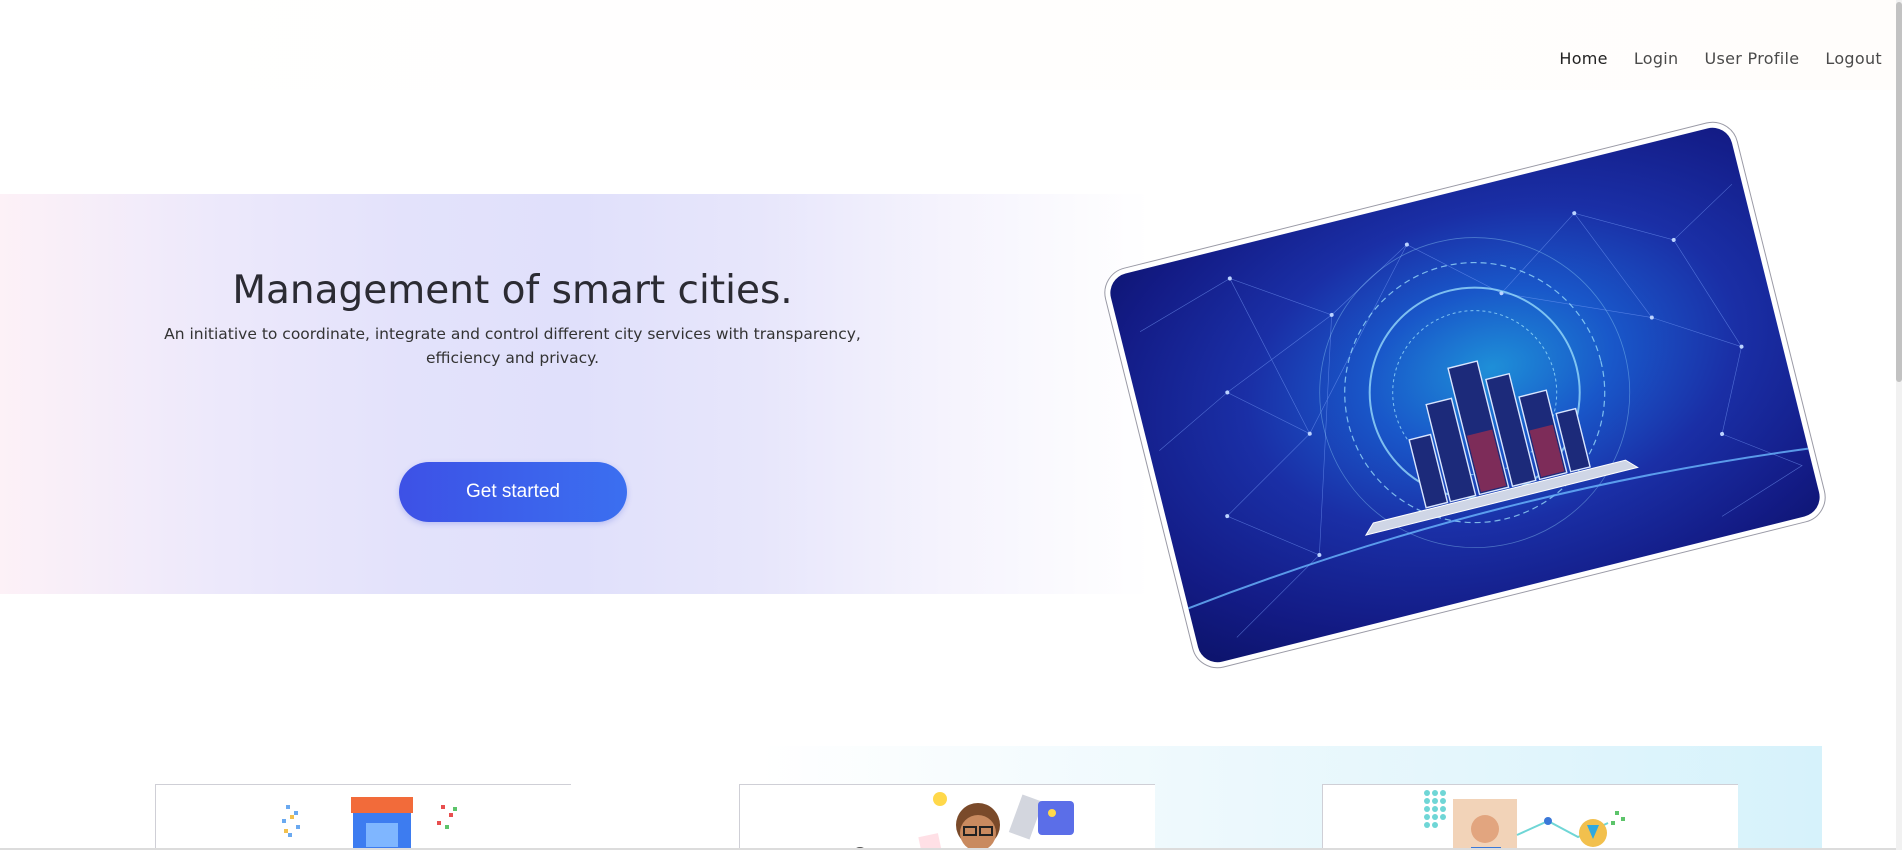 This screenshot has height=850, width=1902. I want to click on user-avatar-icon, so click(963, 821).